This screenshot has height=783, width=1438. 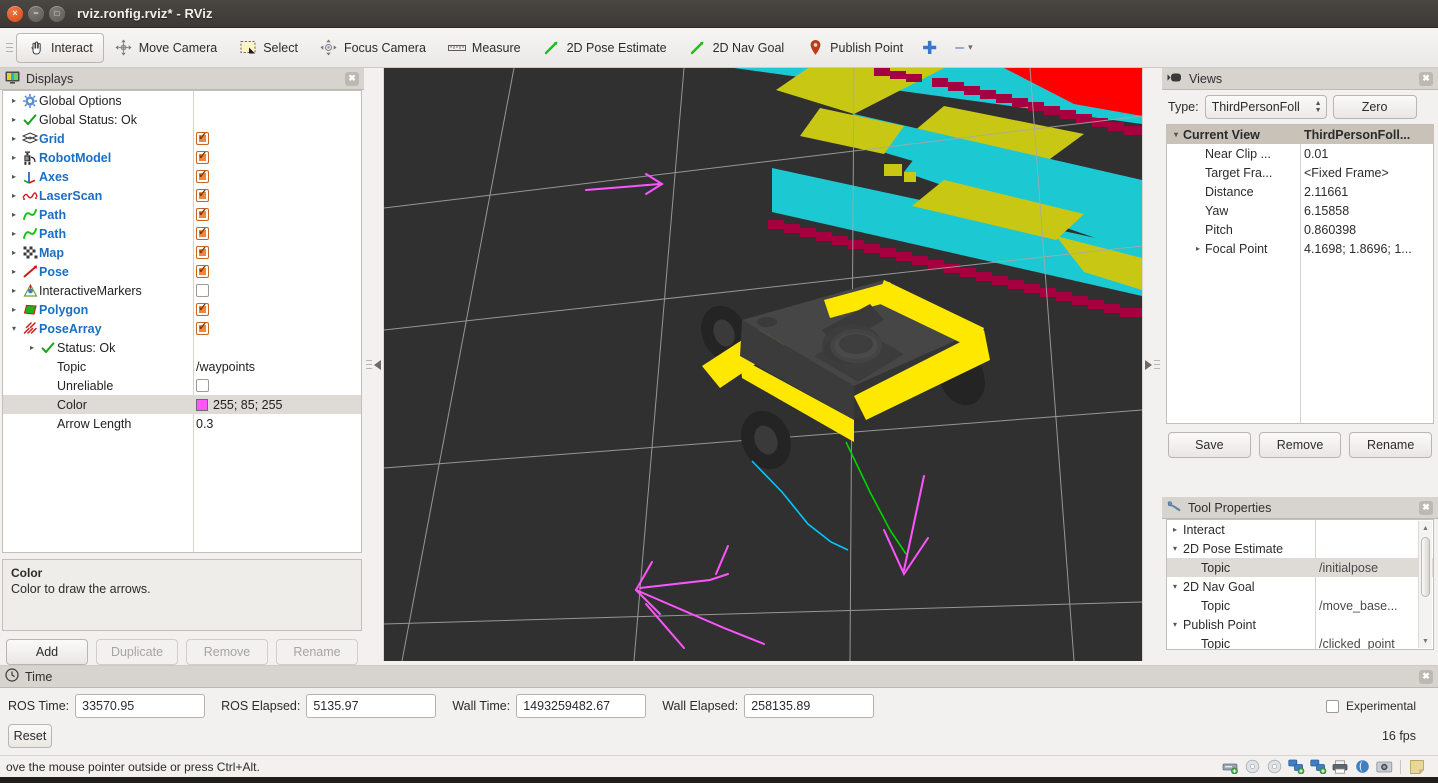 I want to click on remove-view-button: Remove, so click(x=1300, y=445).